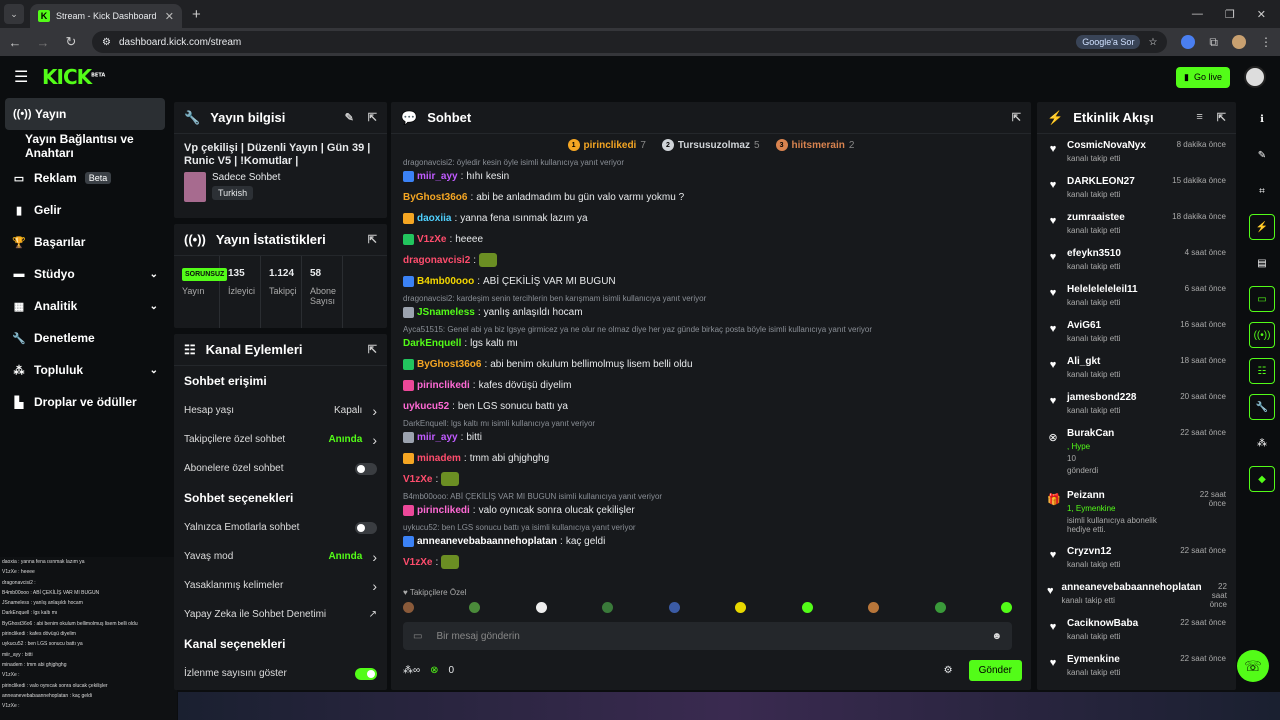 The height and width of the screenshot is (720, 1280). What do you see at coordinates (85, 178) in the screenshot?
I see `sidebar-item-2: ▭ Reklam Beta` at bounding box center [85, 178].